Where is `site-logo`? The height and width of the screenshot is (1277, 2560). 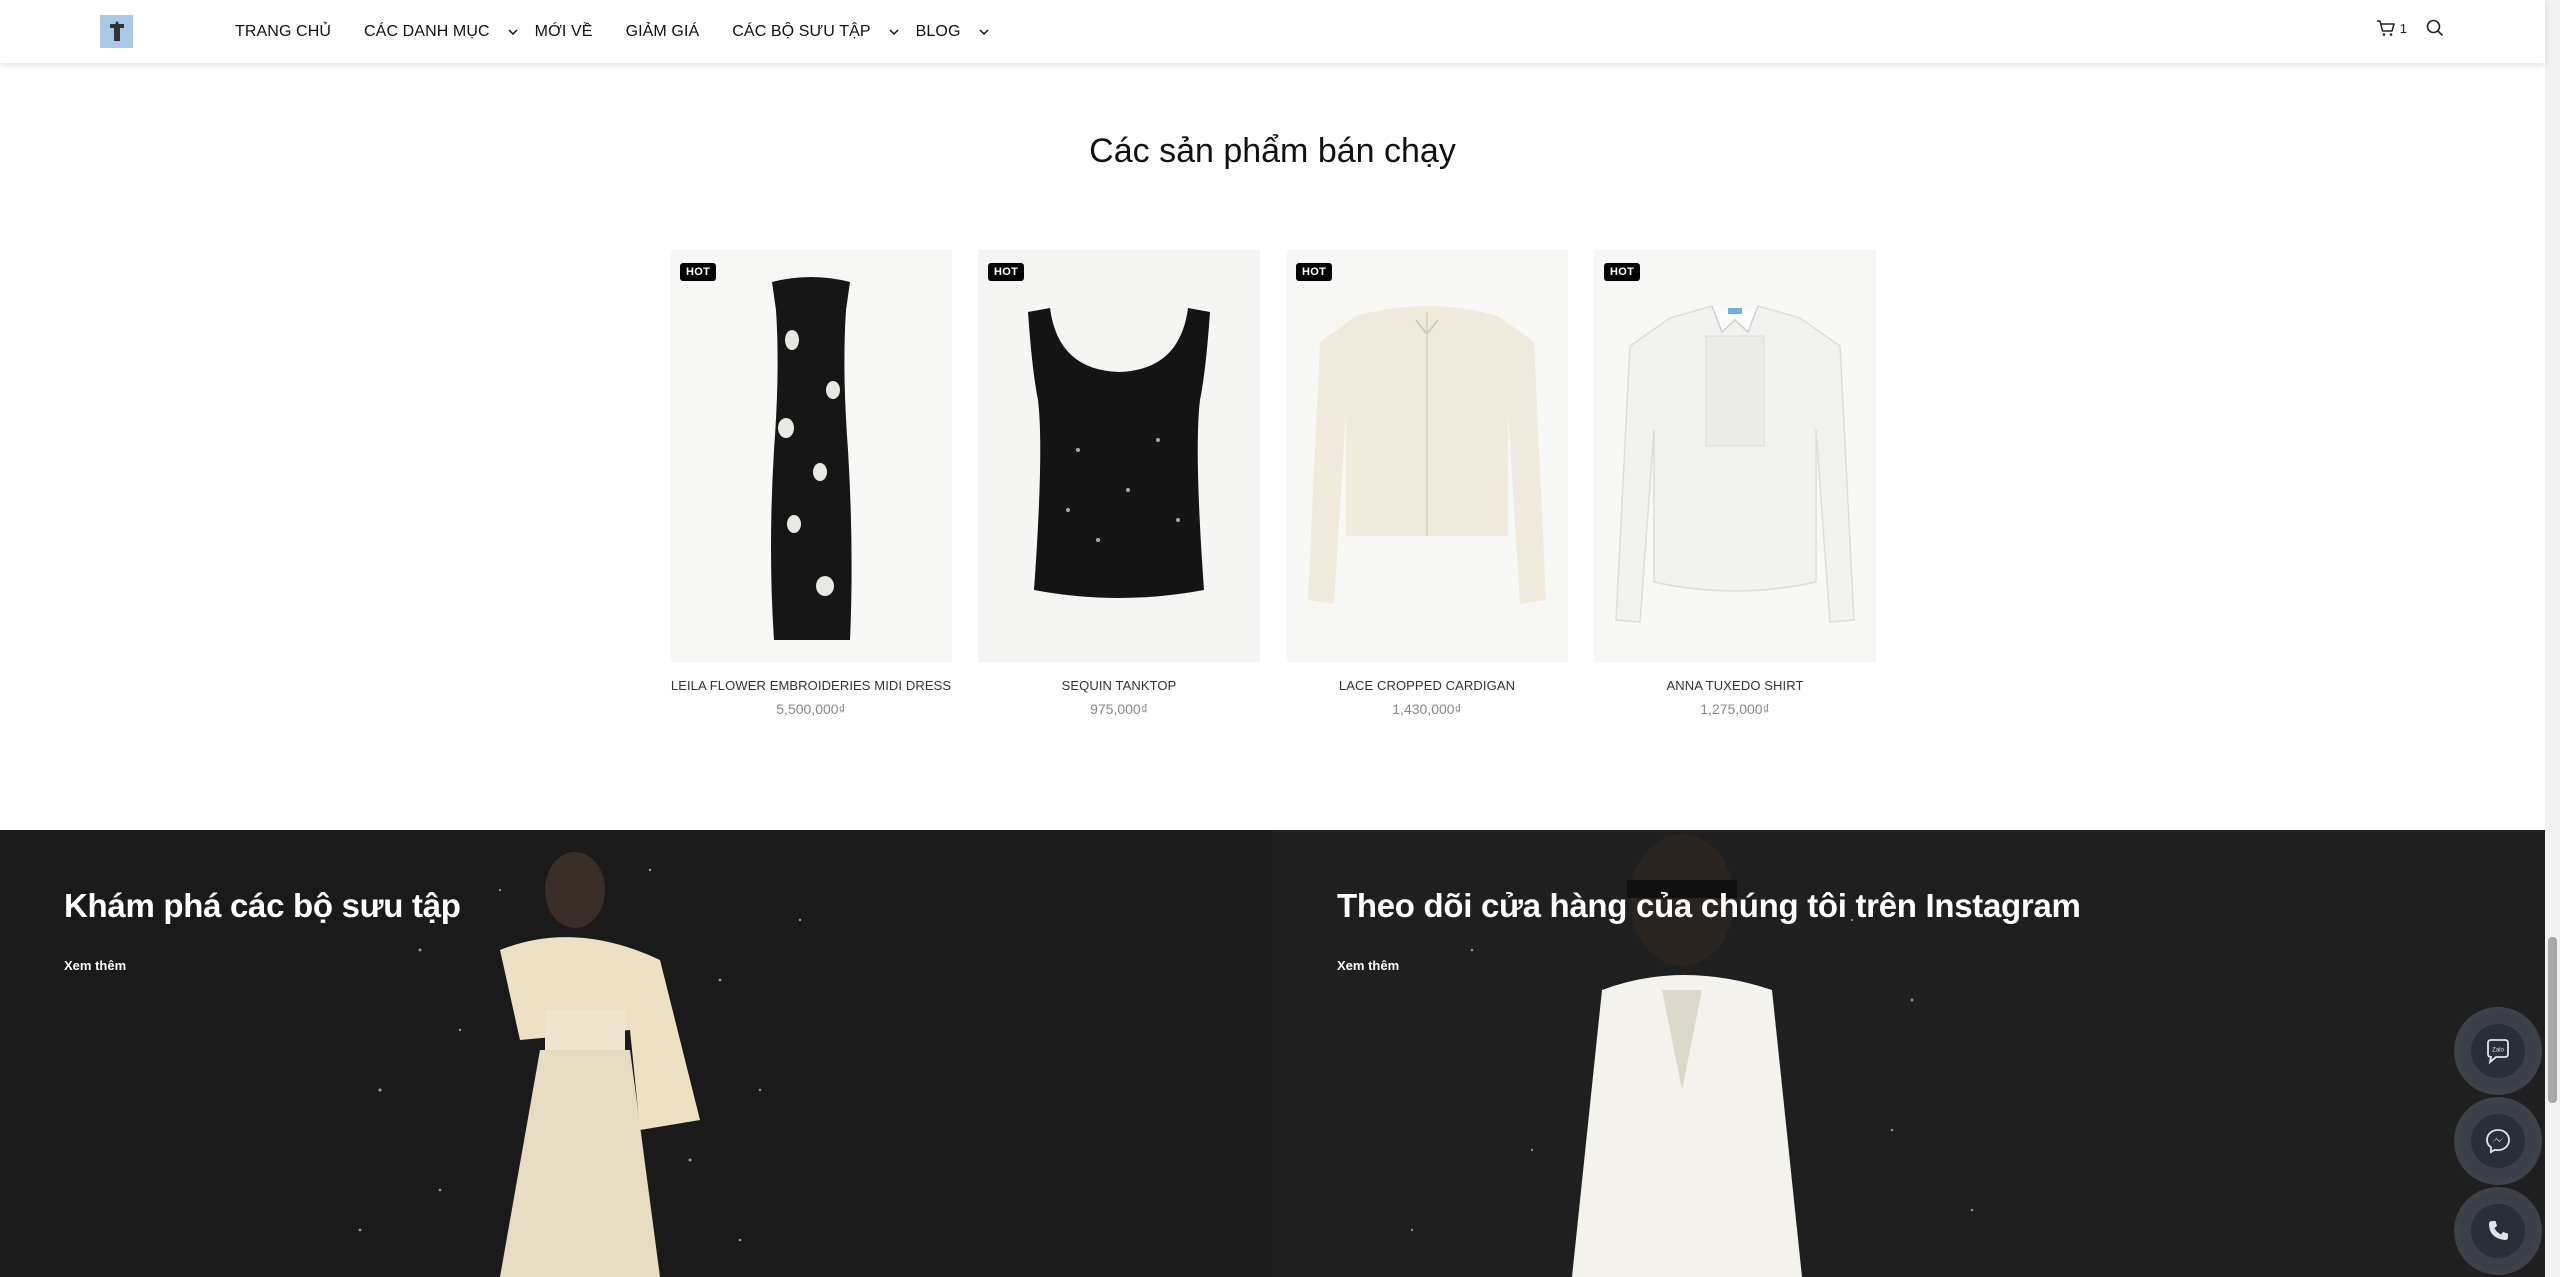 site-logo is located at coordinates (116, 31).